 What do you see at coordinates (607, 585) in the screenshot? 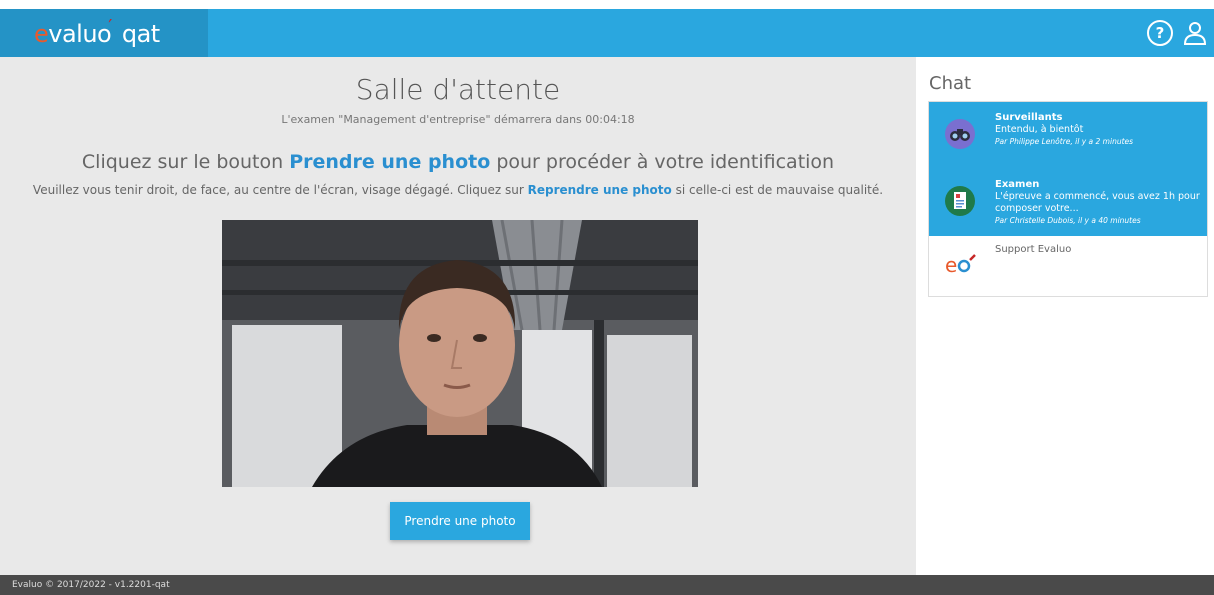
I see `footer: Evaluo © 2017/2022 - v1.2201-qat` at bounding box center [607, 585].